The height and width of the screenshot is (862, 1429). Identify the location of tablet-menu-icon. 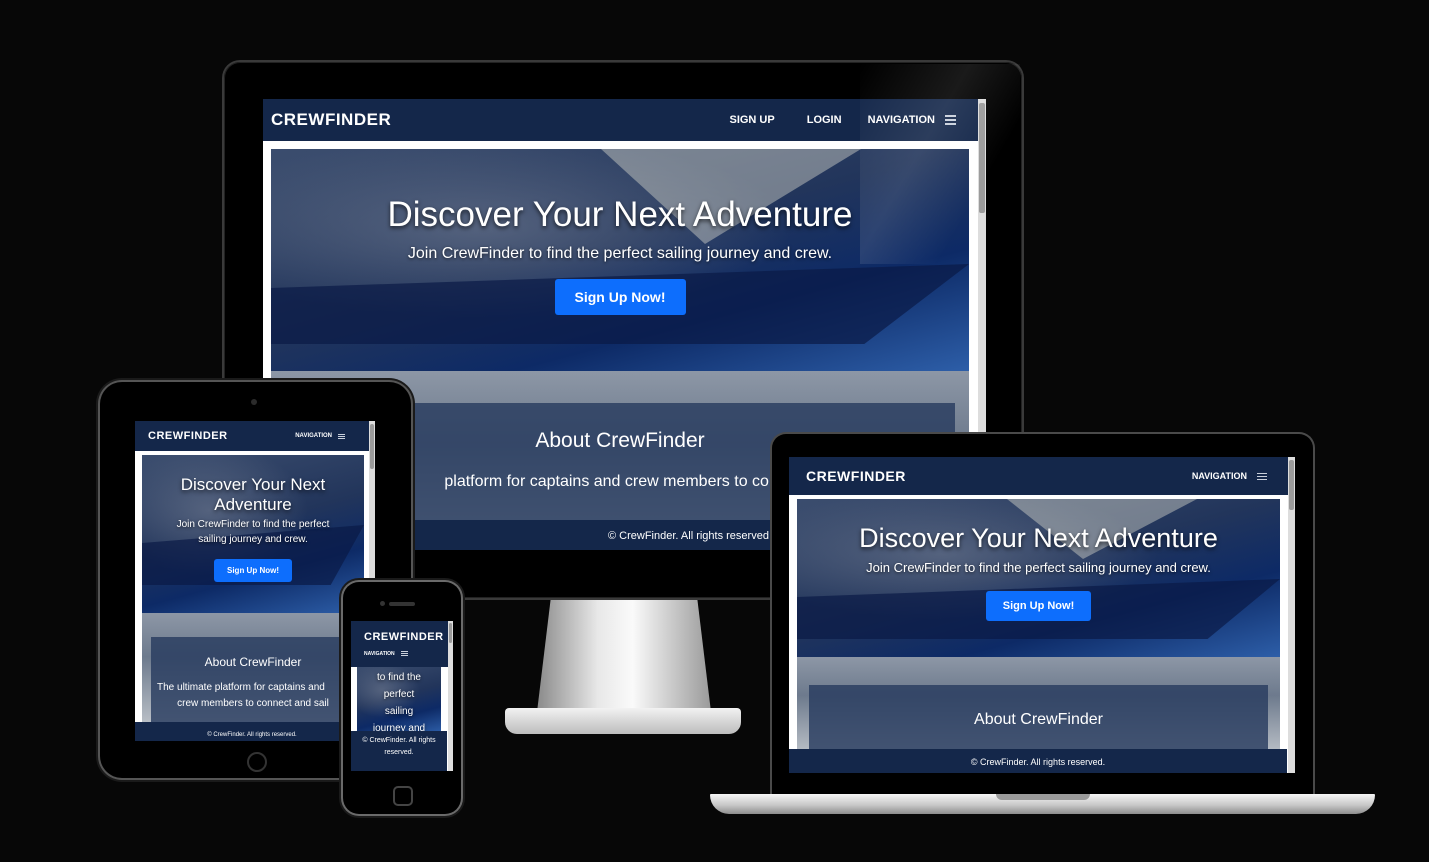
(341, 436).